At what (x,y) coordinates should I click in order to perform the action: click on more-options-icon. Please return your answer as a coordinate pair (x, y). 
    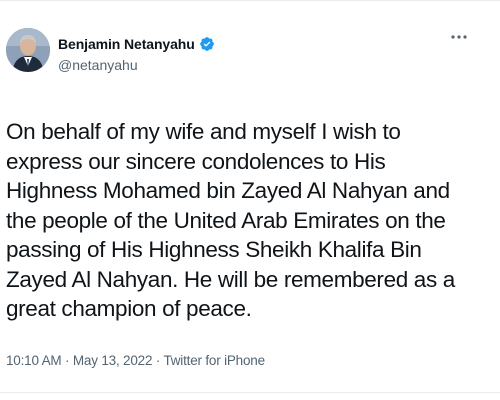
    Looking at the image, I should click on (459, 37).